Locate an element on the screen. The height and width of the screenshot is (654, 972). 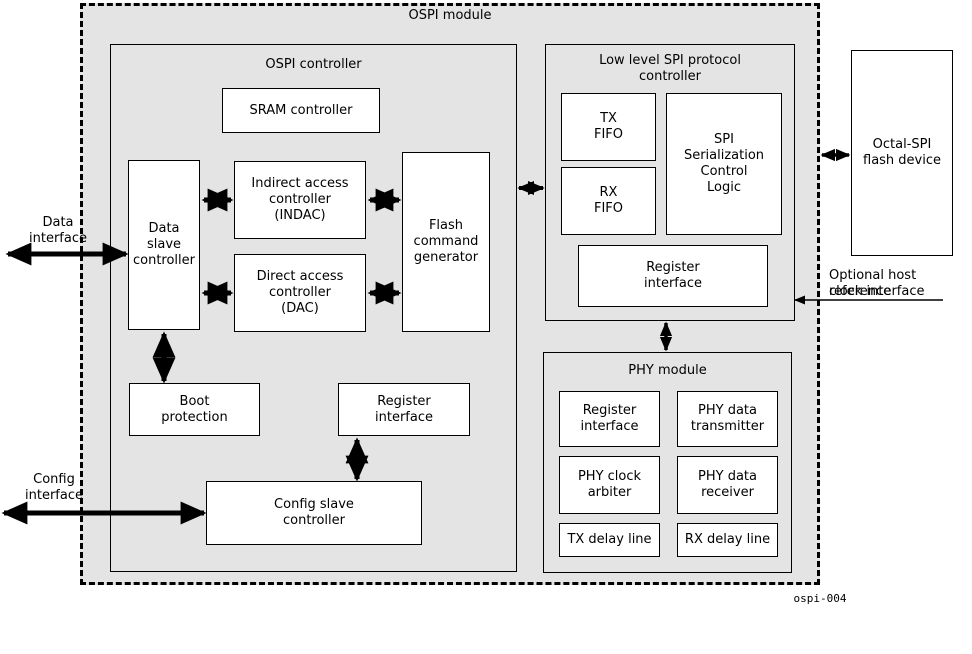
block-spi-serialization-control-logic: SPI Serialization Control Logic is located at coordinates (724, 164).